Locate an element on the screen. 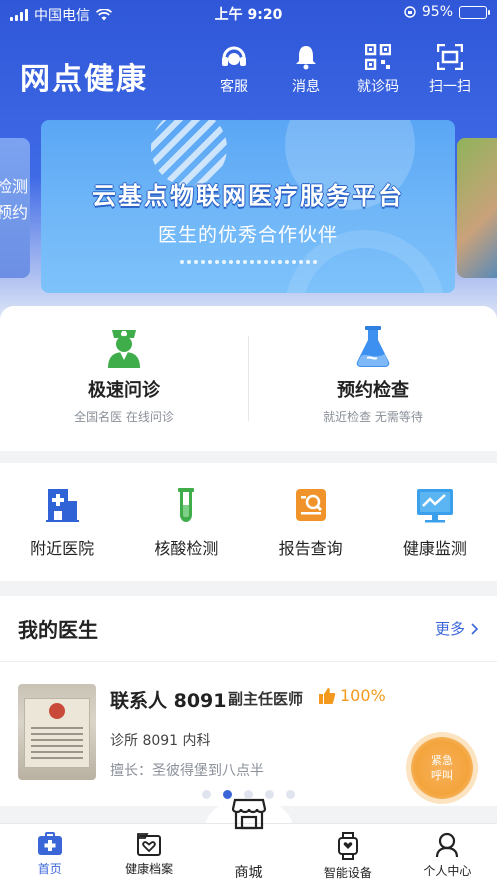 The image size is (497, 883). status-bar: 中国电信 上午 9:20 95% is located at coordinates (248, 13).